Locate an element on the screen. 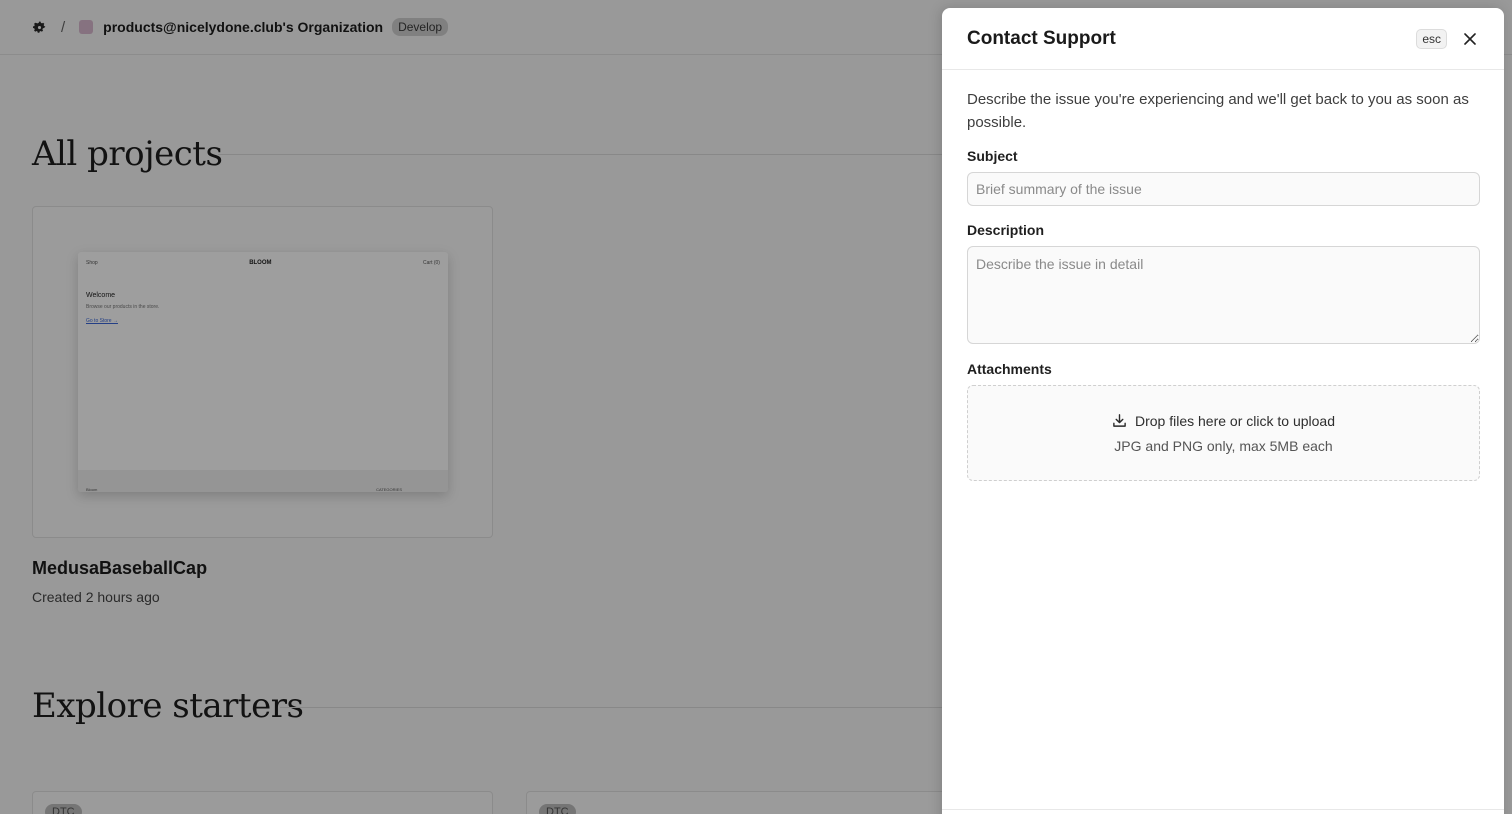 This screenshot has height=814, width=1512. download-icon is located at coordinates (1119, 420).